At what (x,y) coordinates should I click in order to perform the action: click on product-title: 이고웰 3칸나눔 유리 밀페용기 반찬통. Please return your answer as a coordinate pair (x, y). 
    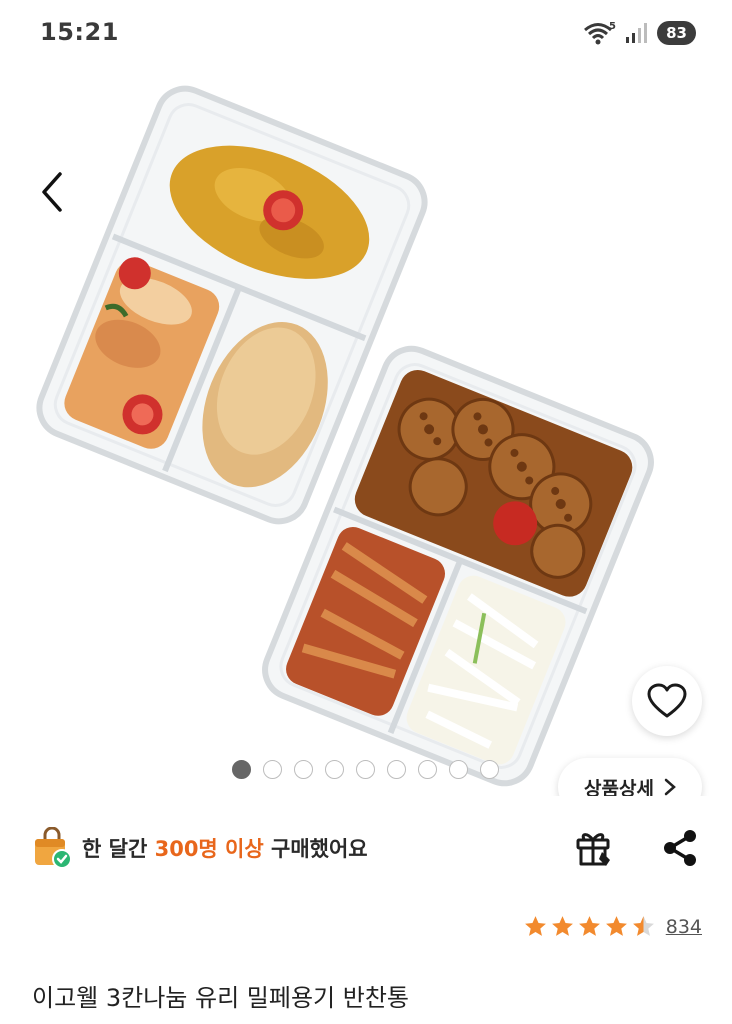
    Looking at the image, I should click on (220, 998).